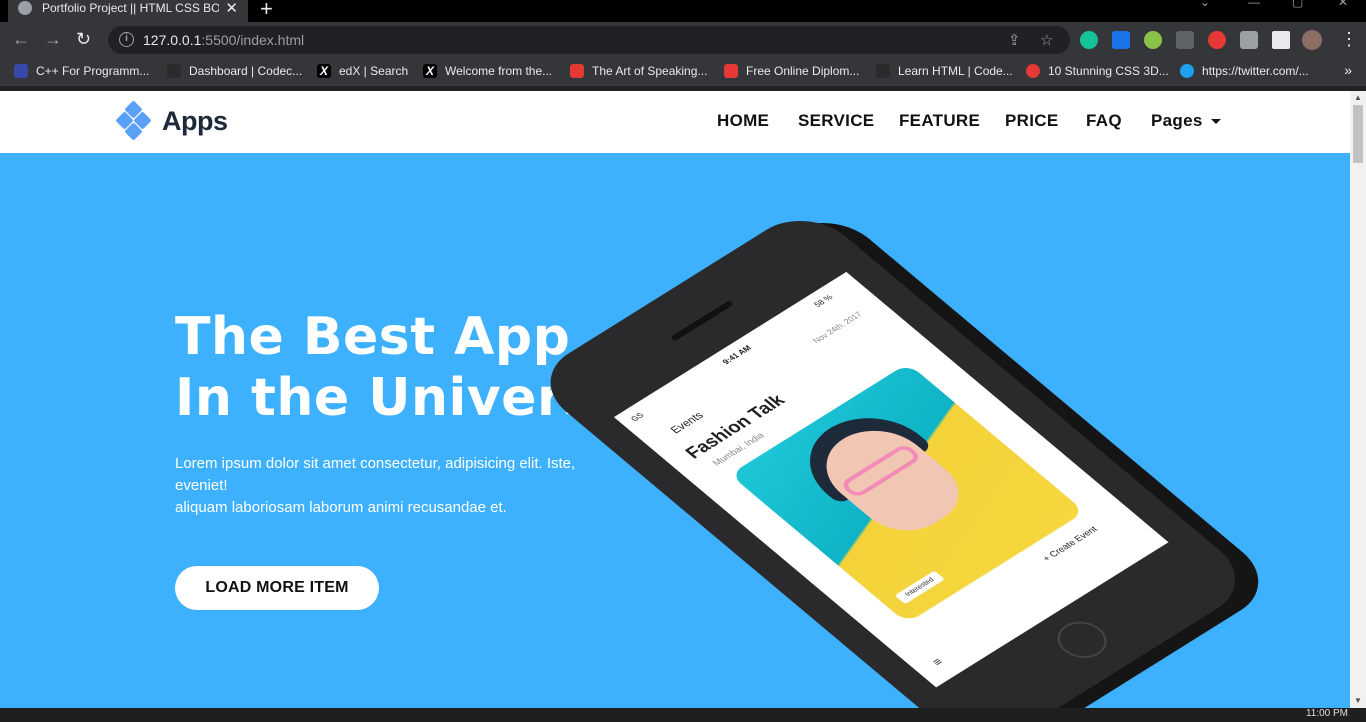  I want to click on phone-speaker, so click(702, 321).